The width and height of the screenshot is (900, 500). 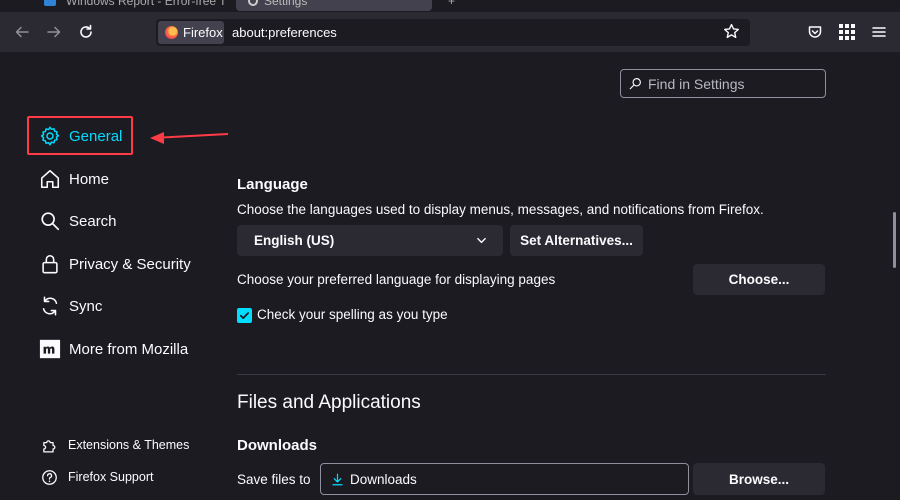 I want to click on firefox-logo-icon, so click(x=171, y=32).